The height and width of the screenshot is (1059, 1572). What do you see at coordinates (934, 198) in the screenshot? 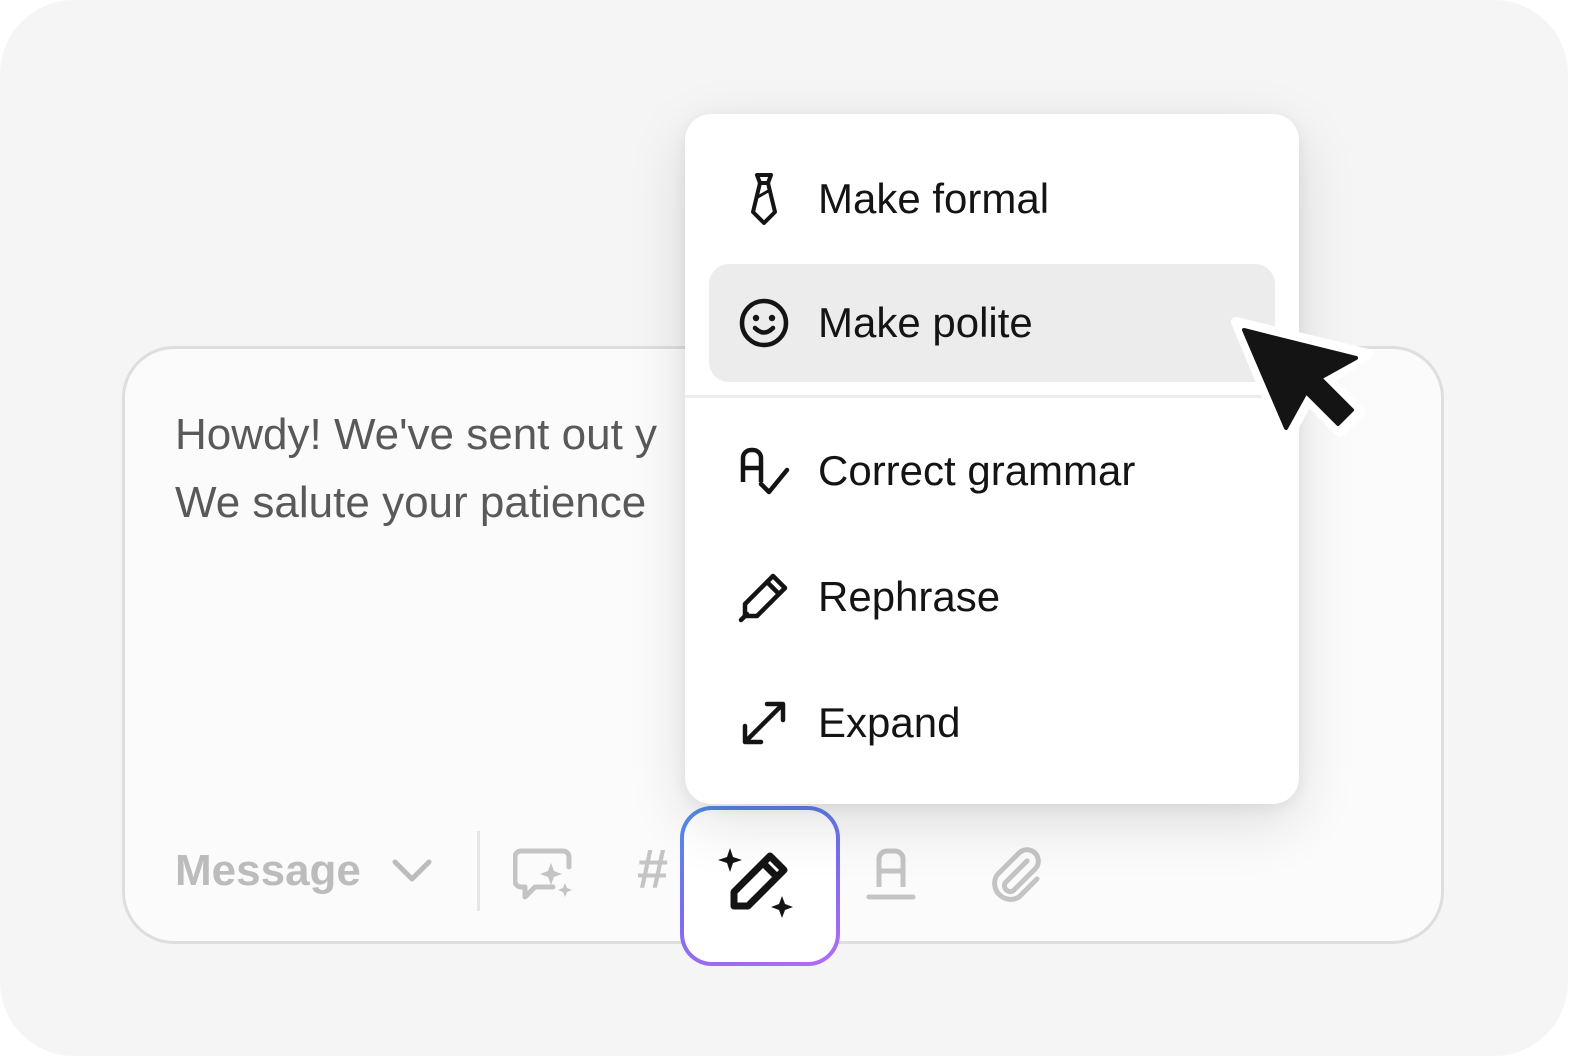
I see `menu-label-make-formal: Make formal` at bounding box center [934, 198].